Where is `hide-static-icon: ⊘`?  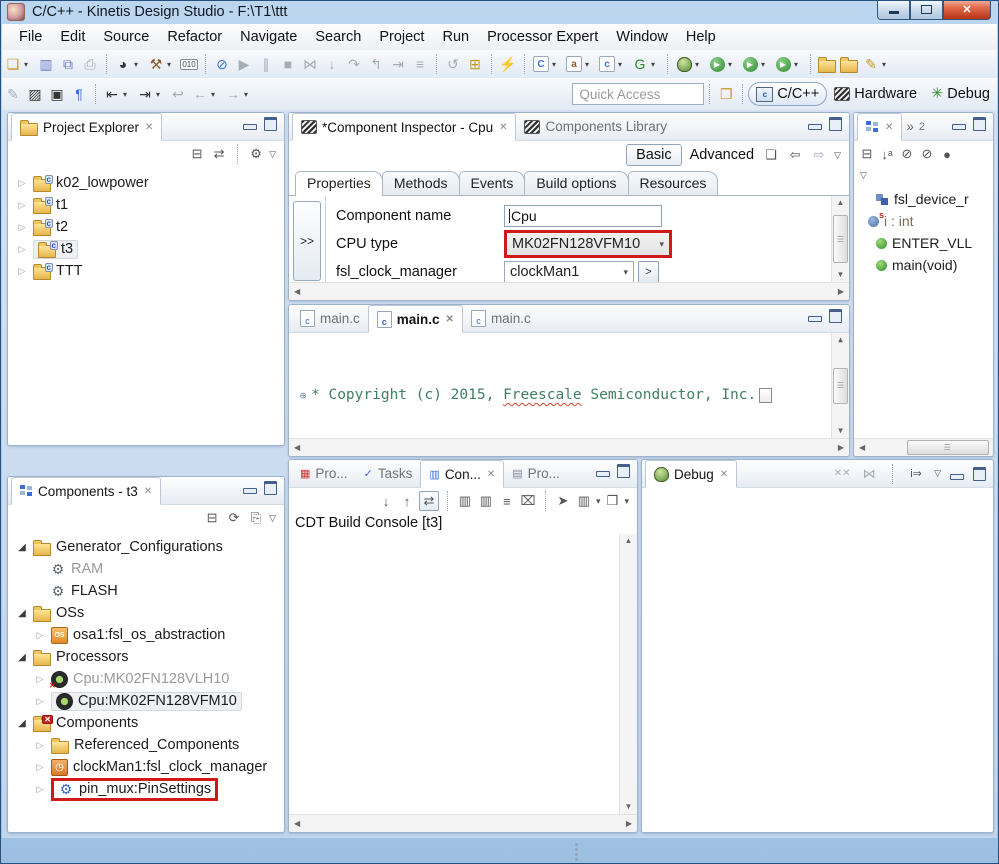 hide-static-icon: ⊘ is located at coordinates (927, 154).